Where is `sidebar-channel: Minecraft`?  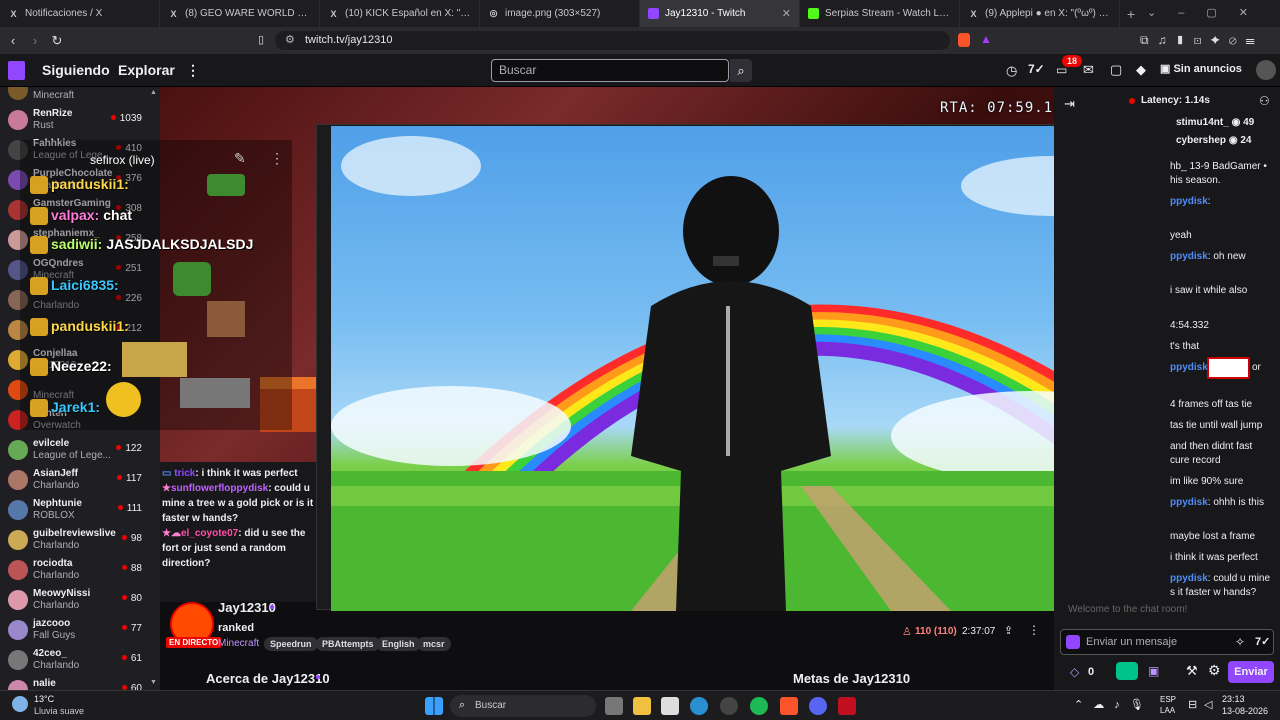
sidebar-channel: Minecraft is located at coordinates (80, 96).